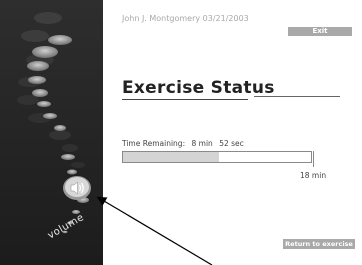 The image size is (362, 265). What do you see at coordinates (313, 159) in the screenshot?
I see `progress-end-tick` at bounding box center [313, 159].